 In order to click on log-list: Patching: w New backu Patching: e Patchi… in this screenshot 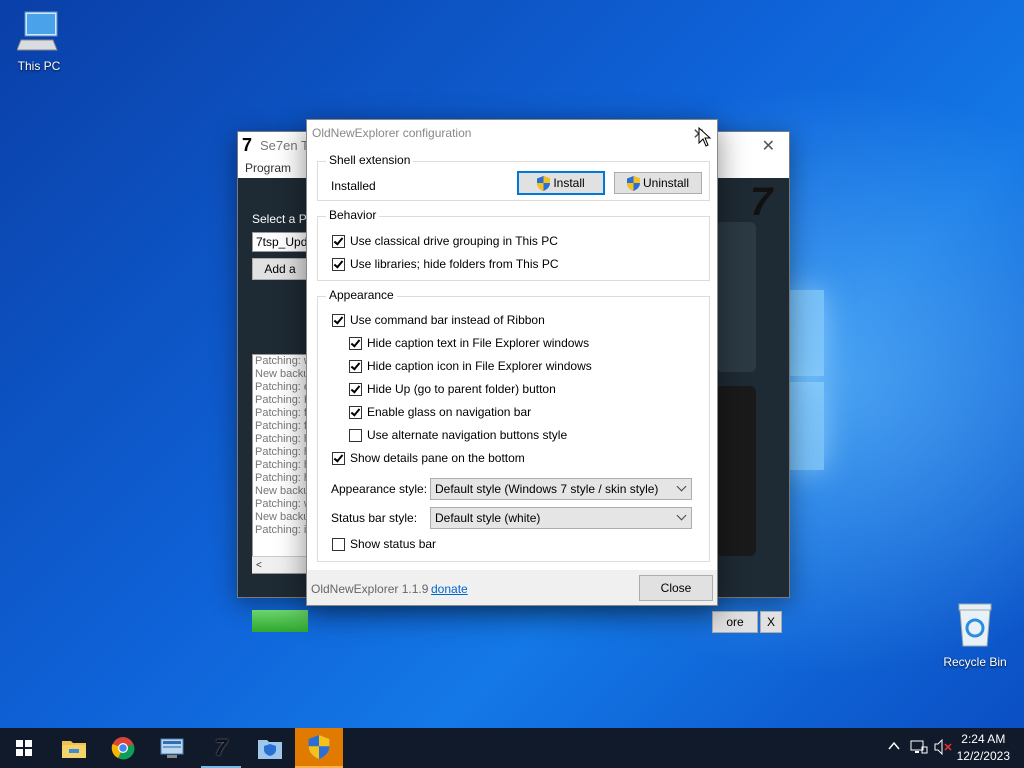, I will do `click(281, 464)`.